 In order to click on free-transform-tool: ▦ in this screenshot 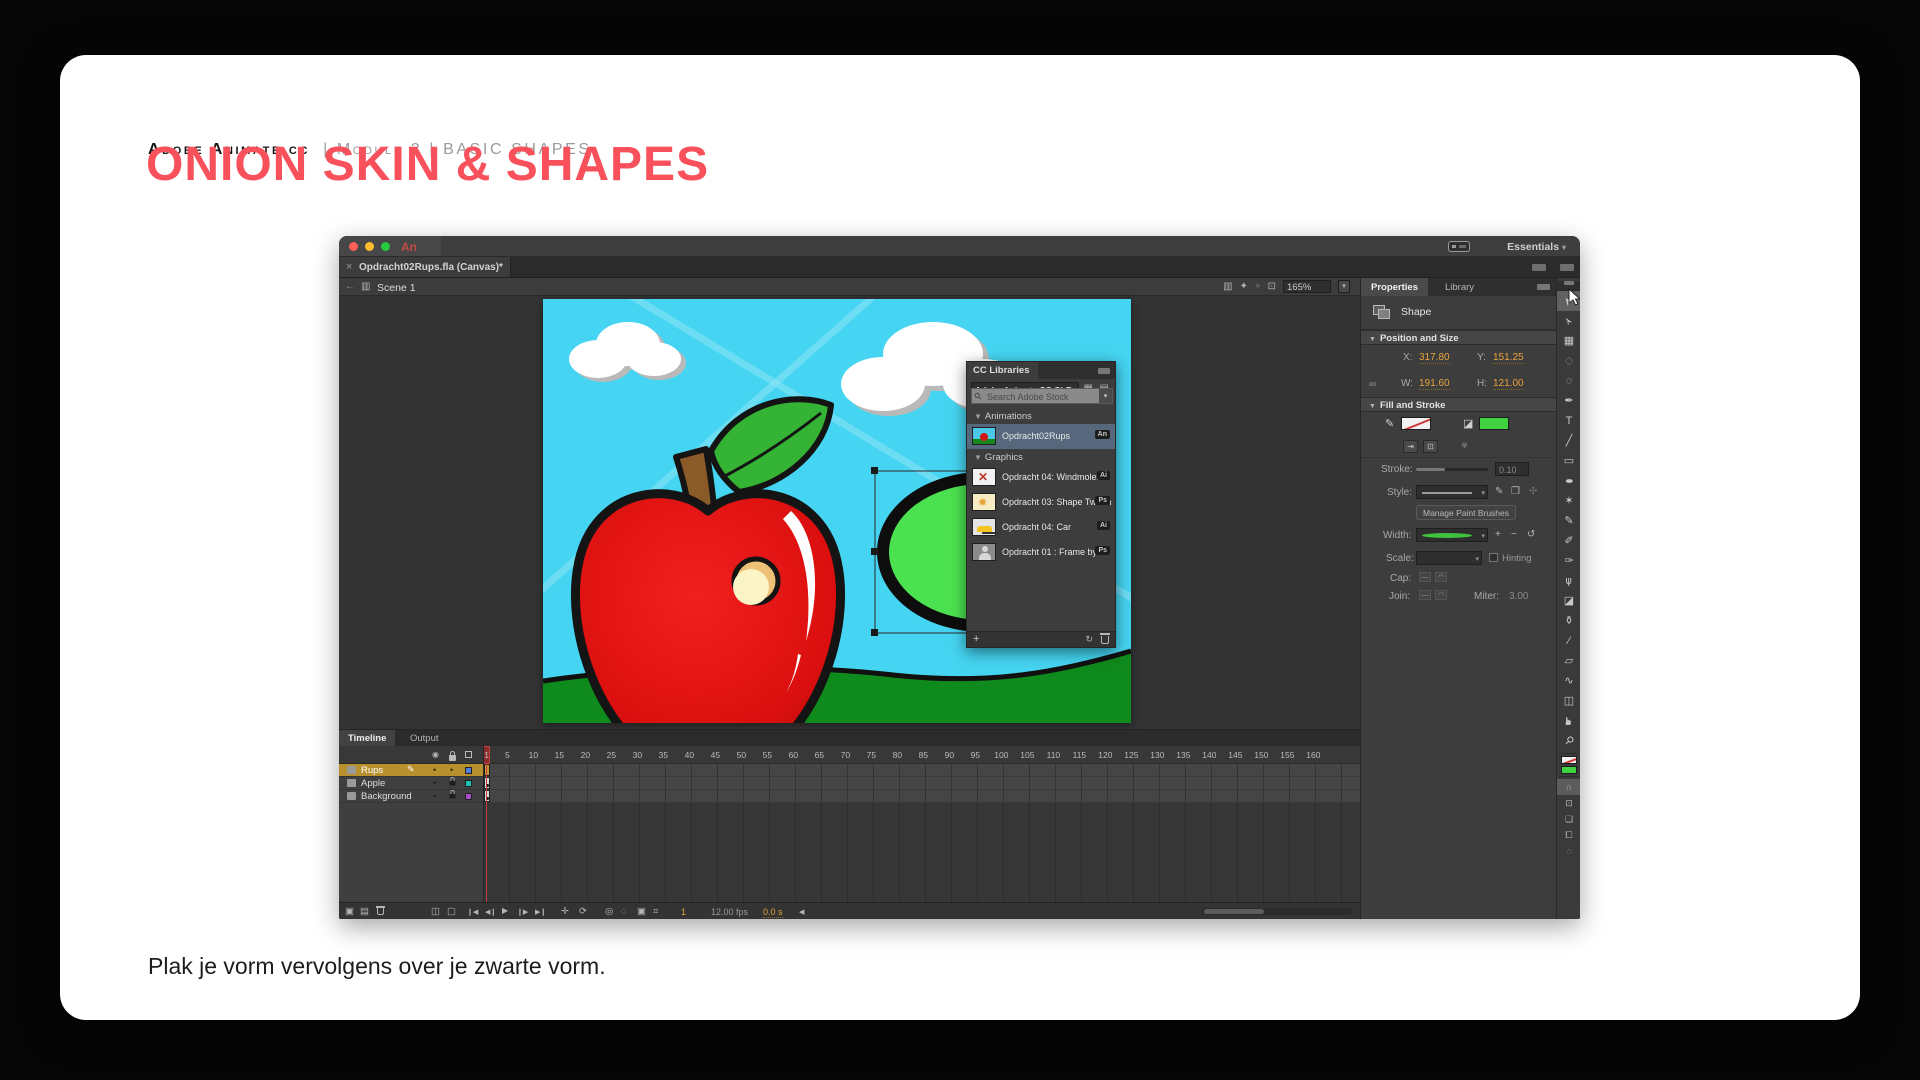, I will do `click(1568, 341)`.